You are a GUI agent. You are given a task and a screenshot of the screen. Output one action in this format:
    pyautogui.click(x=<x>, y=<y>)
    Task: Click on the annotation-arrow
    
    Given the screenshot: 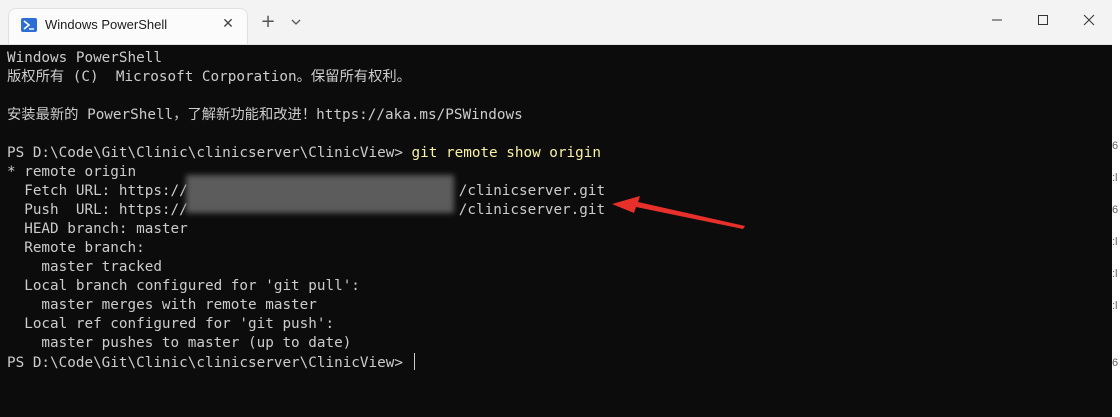 What is the action you would take?
    pyautogui.click(x=678, y=212)
    